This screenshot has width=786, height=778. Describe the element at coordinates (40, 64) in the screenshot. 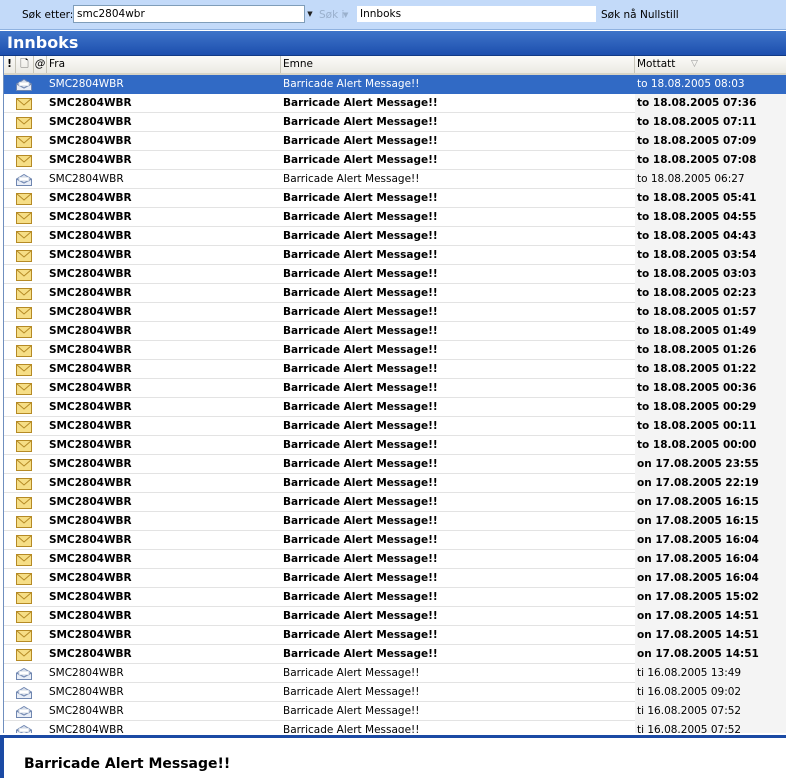

I see `column-attachment: @` at that location.